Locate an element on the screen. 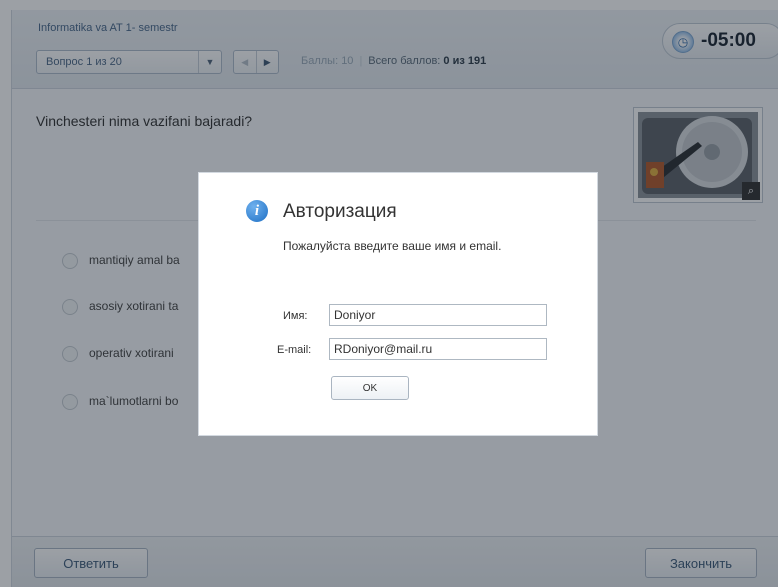 The image size is (778, 587). email-field is located at coordinates (438, 349).